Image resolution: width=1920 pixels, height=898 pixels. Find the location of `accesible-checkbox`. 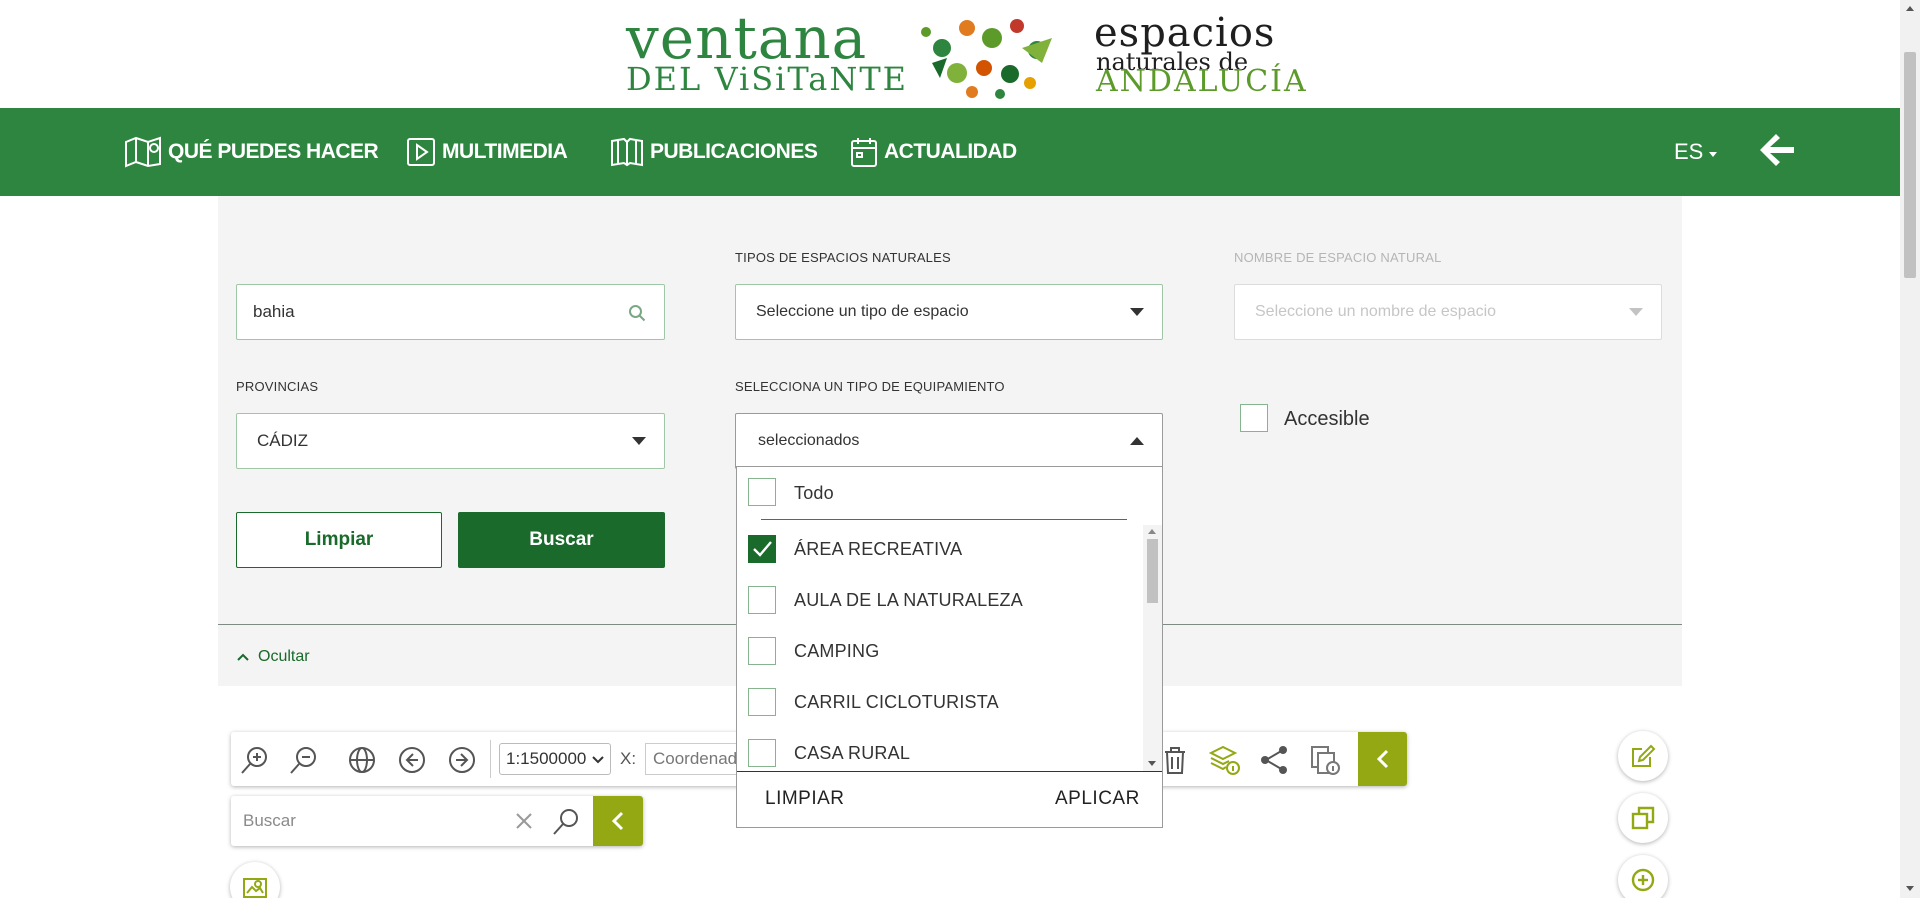

accesible-checkbox is located at coordinates (1254, 418).